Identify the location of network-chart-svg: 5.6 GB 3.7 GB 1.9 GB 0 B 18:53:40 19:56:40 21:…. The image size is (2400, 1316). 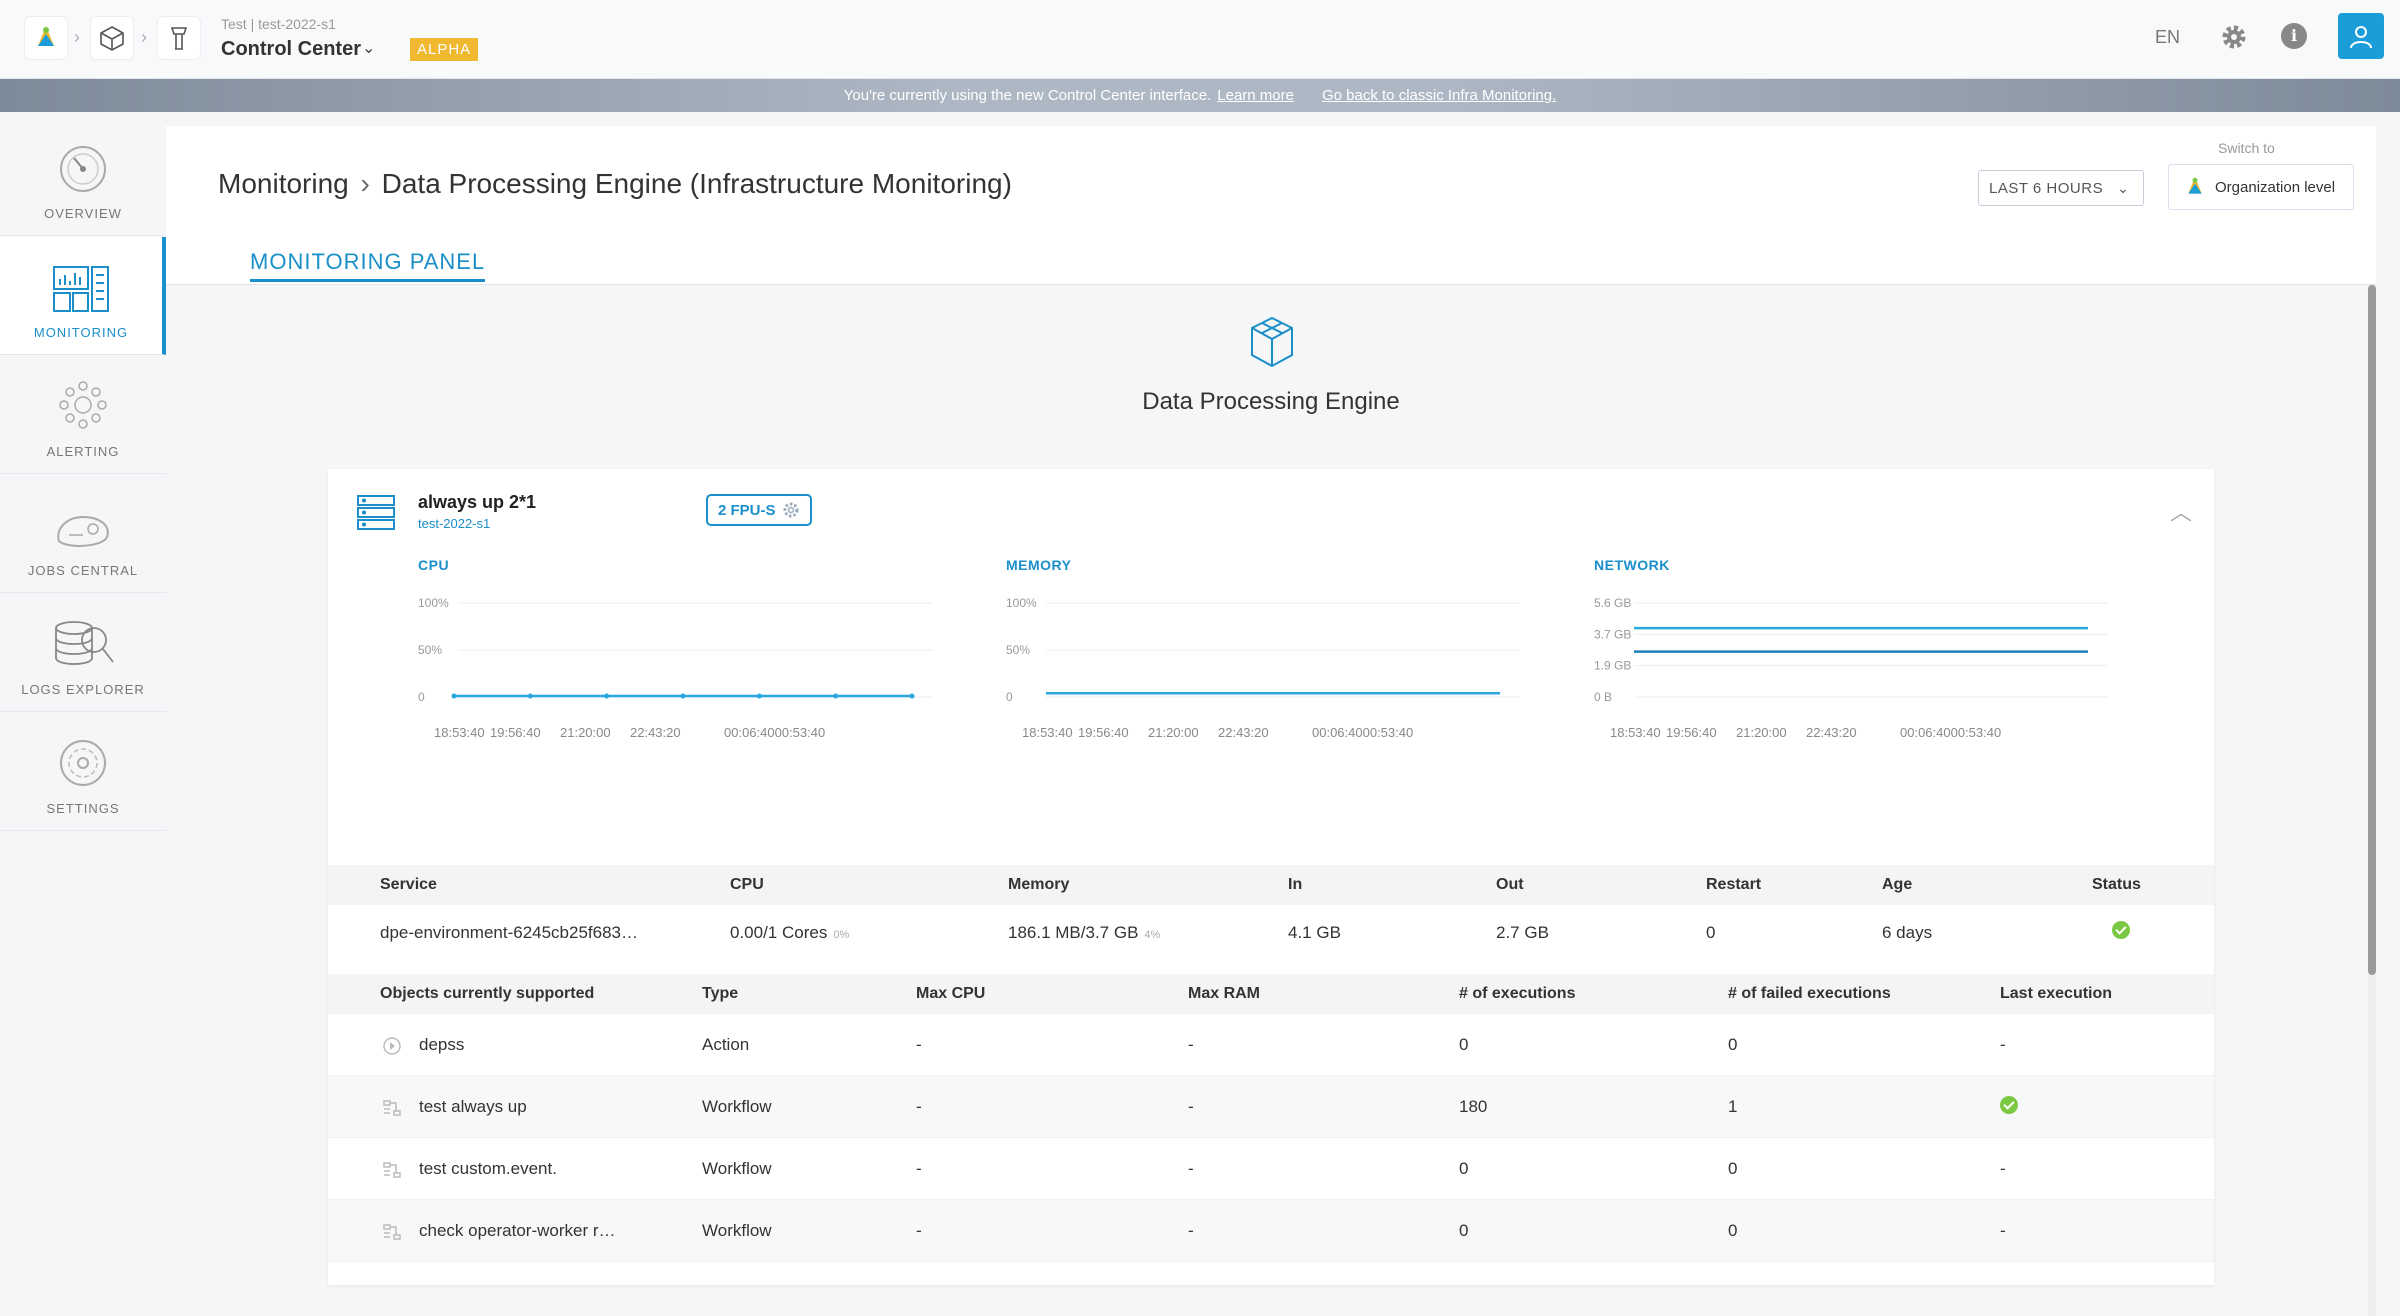
(1851, 668).